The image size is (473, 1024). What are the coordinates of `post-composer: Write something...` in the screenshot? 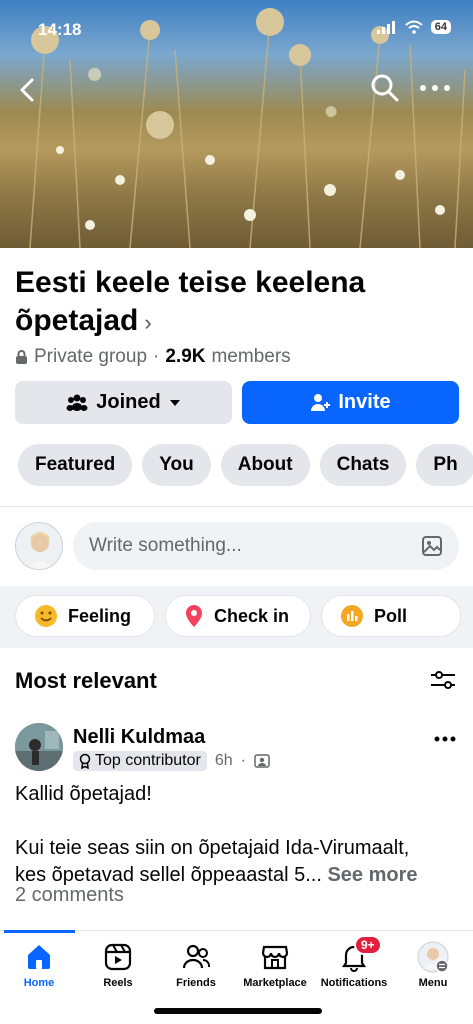 It's located at (237, 546).